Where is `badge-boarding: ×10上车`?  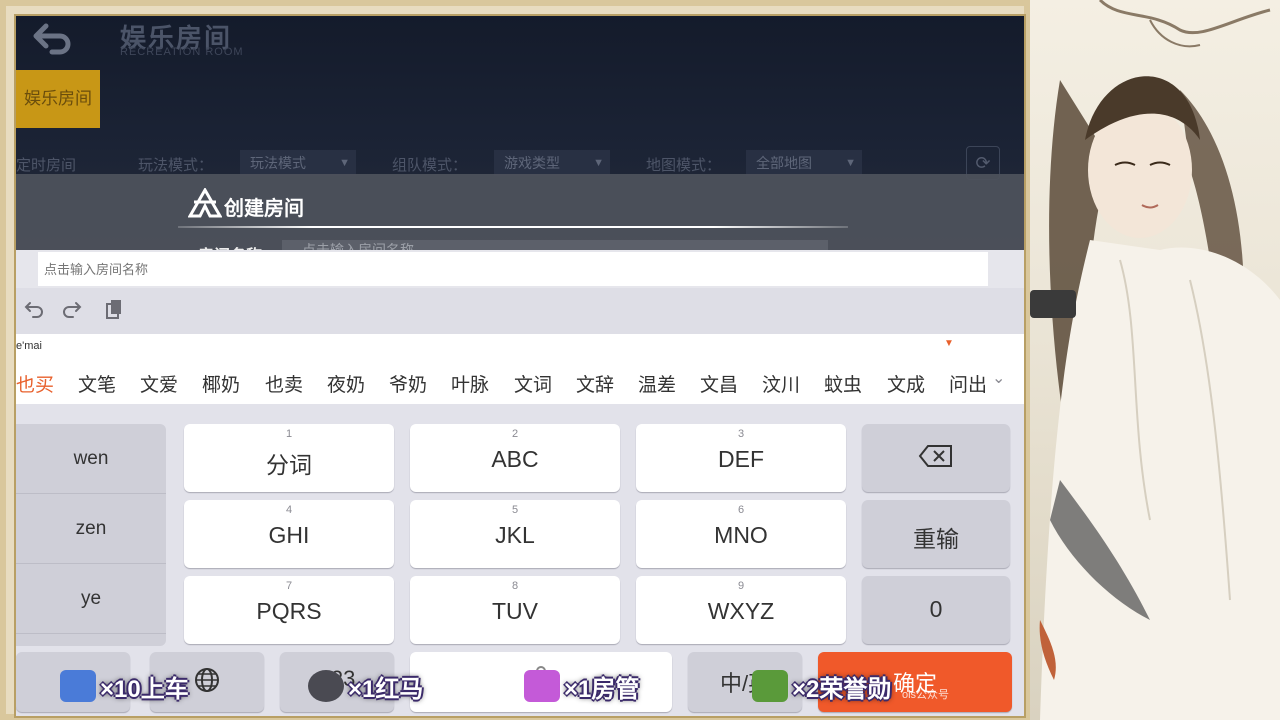 badge-boarding: ×10上车 is located at coordinates (124, 686).